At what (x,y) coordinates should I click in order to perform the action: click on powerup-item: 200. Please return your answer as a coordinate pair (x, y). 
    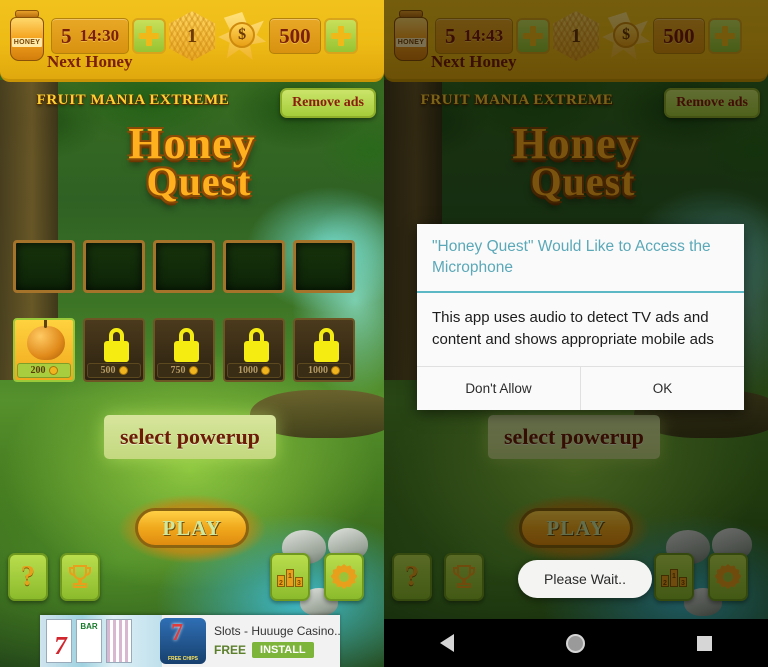
    Looking at the image, I should click on (44, 350).